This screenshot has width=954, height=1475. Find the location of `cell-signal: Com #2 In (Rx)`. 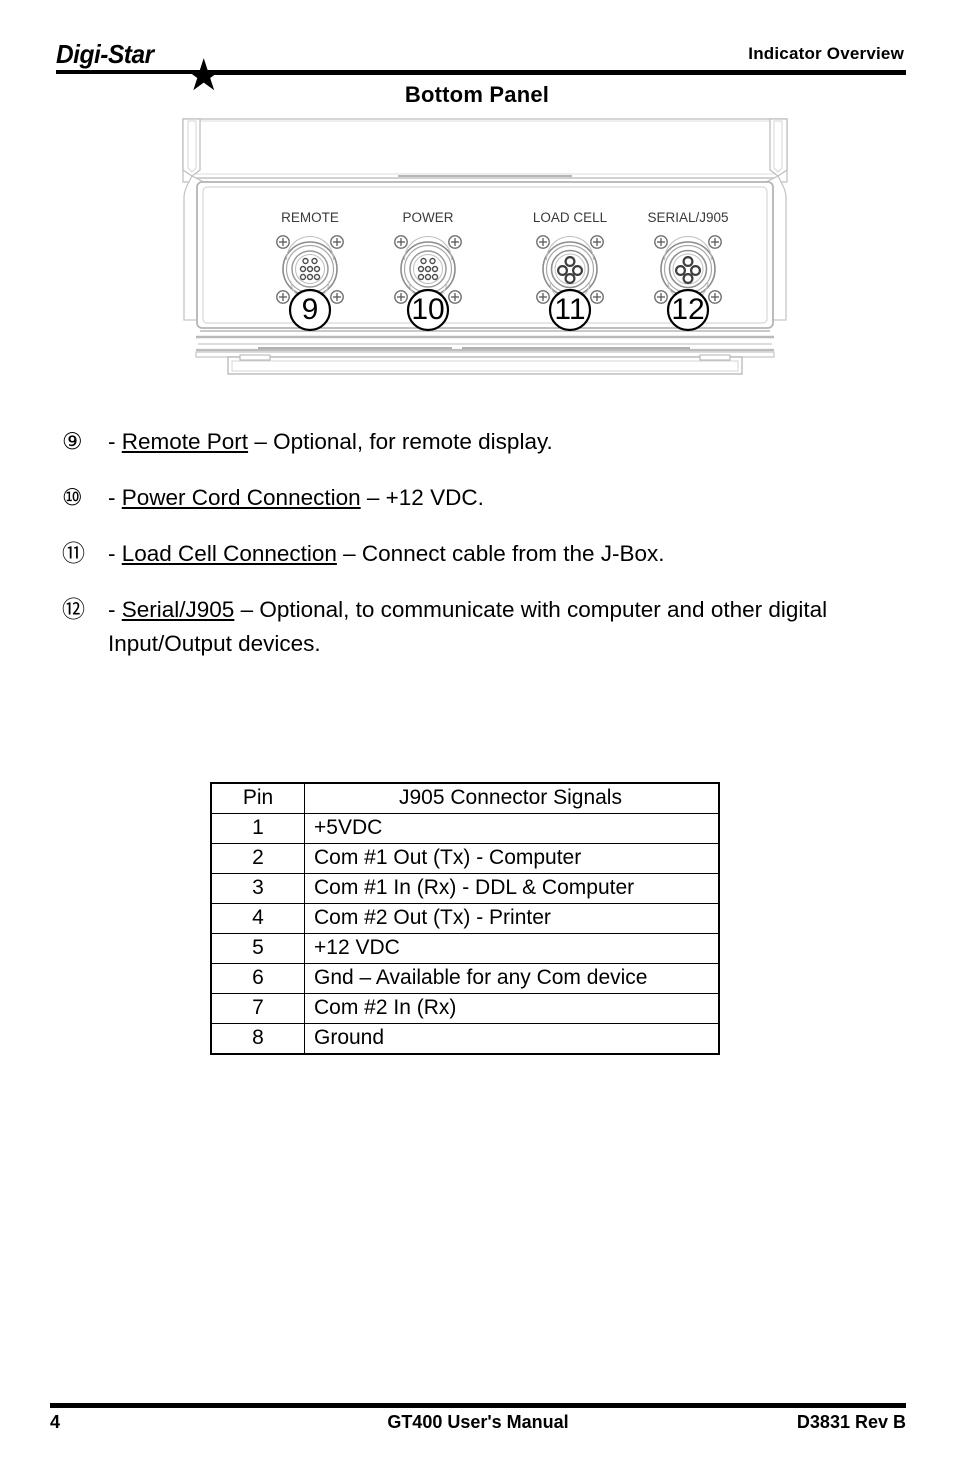

cell-signal: Com #2 In (Rx) is located at coordinates (512, 1008).